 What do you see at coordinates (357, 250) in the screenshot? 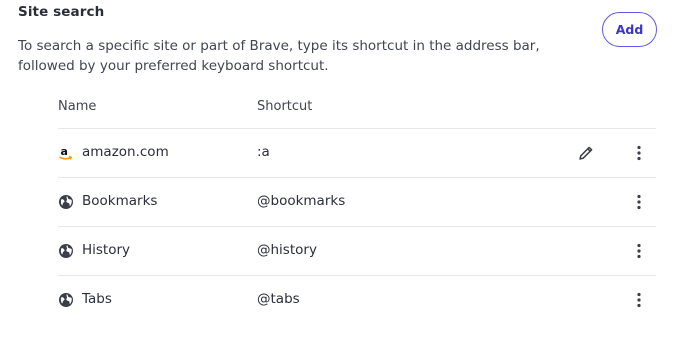
I see `table-row: History @history` at bounding box center [357, 250].